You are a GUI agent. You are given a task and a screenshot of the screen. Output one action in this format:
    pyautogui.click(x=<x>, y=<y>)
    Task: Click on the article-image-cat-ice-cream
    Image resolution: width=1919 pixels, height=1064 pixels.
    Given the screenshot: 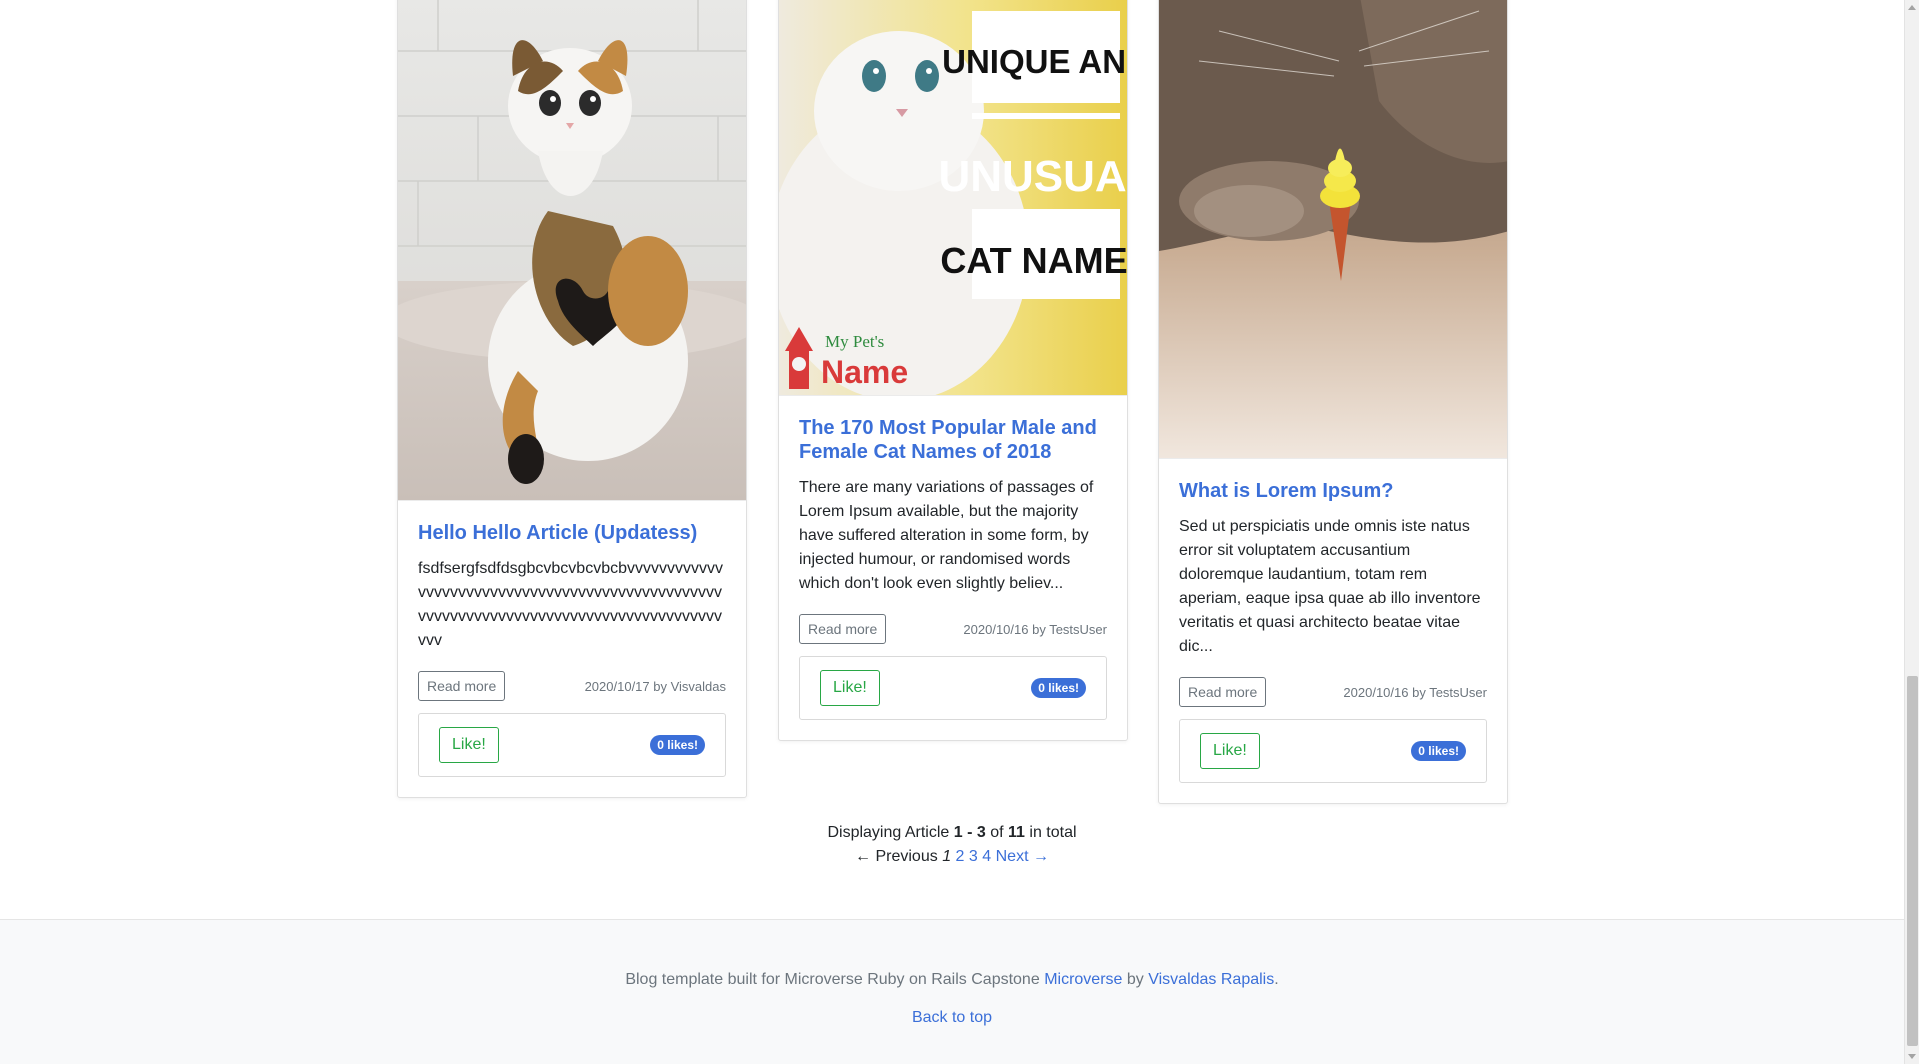 What is the action you would take?
    pyautogui.click(x=1333, y=229)
    